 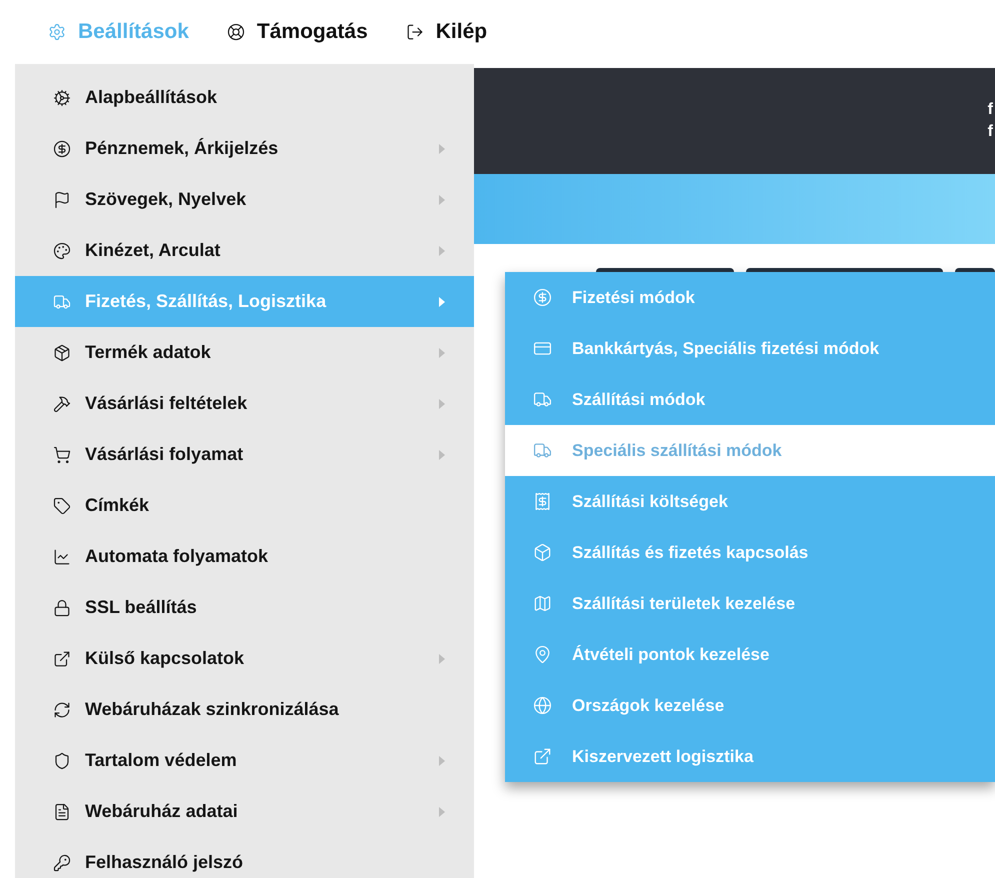 I want to click on menu-item: SSL beállítás, so click(x=244, y=607).